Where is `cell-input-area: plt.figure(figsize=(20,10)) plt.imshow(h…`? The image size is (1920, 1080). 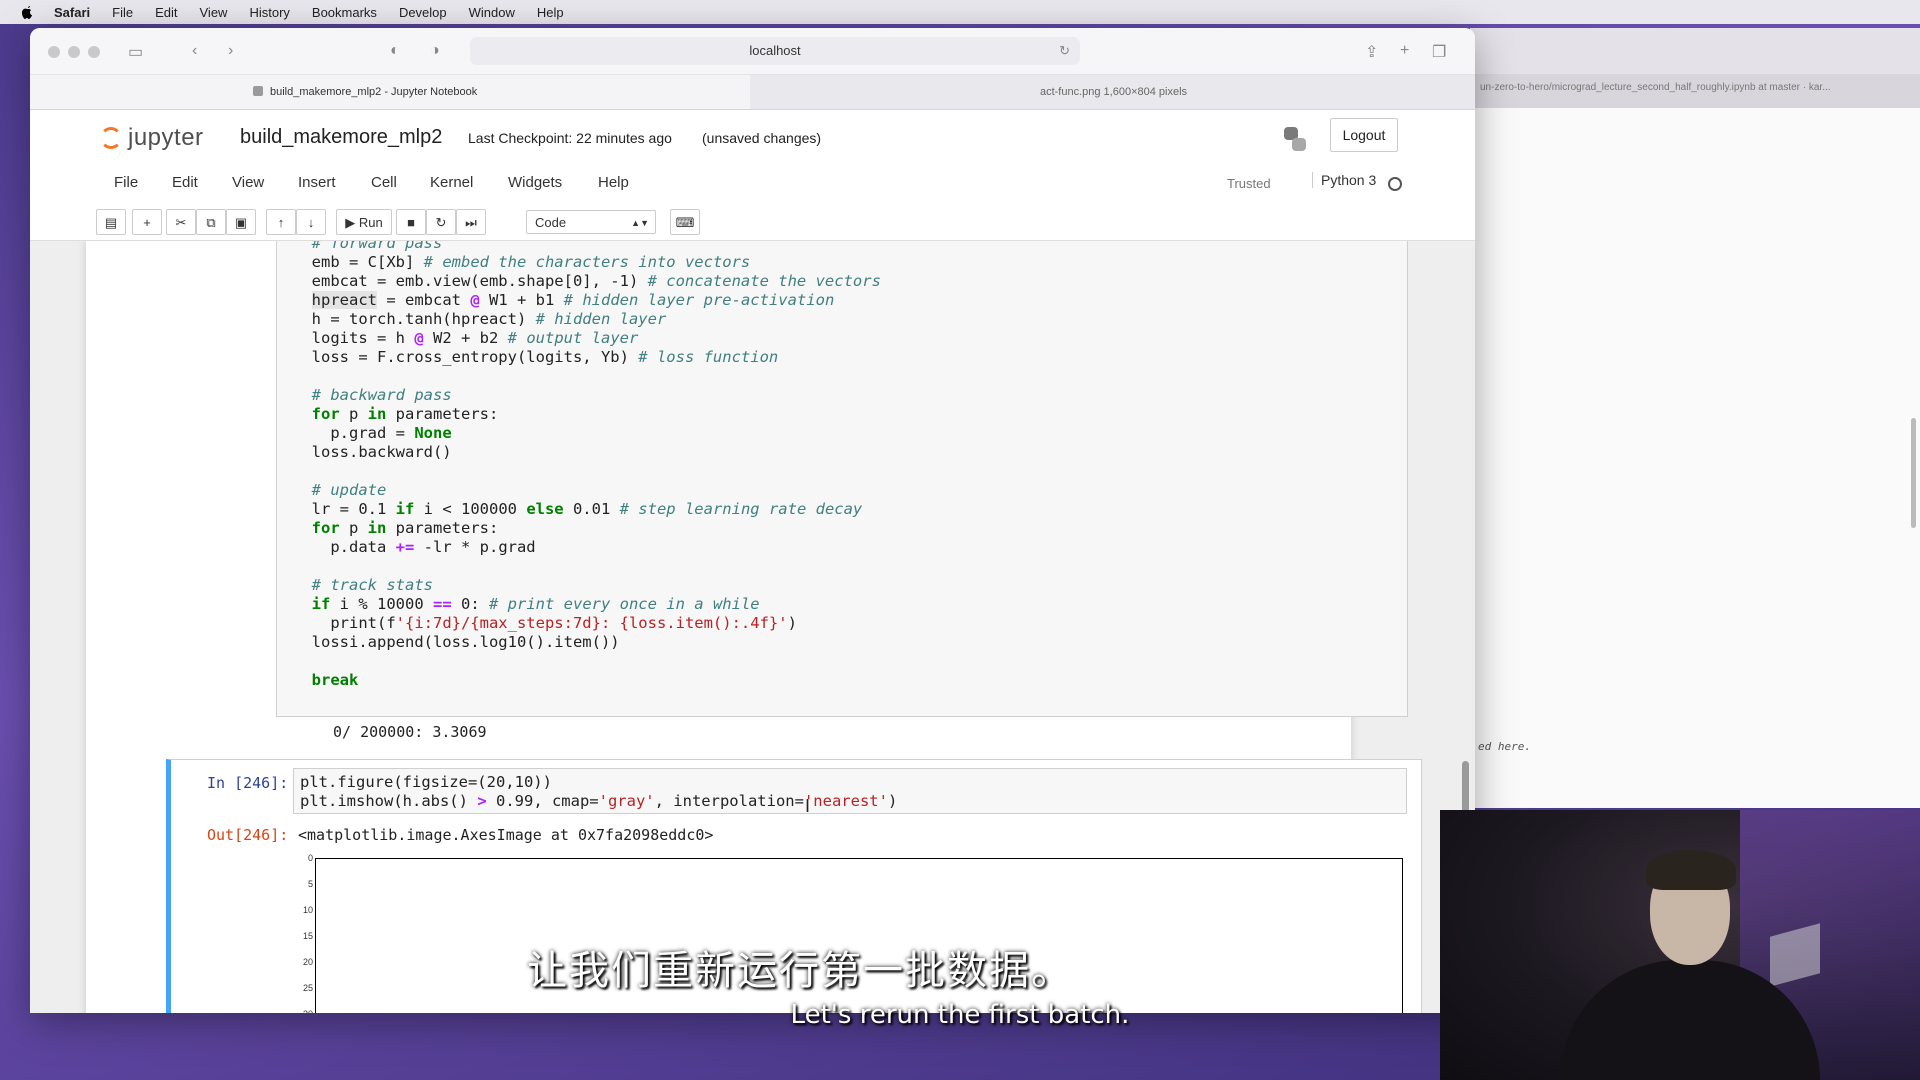
cell-input-area: plt.figure(figsize=(20,10)) plt.imshow(h… is located at coordinates (850, 791).